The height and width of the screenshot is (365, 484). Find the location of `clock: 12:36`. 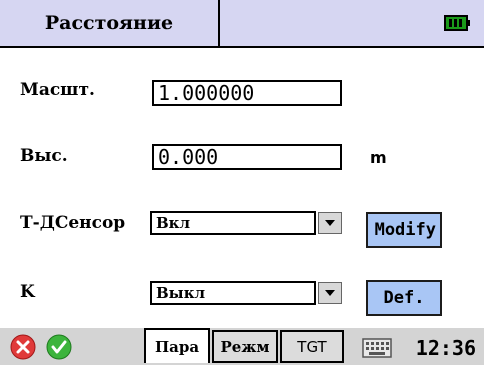

clock: 12:36 is located at coordinates (445, 348).